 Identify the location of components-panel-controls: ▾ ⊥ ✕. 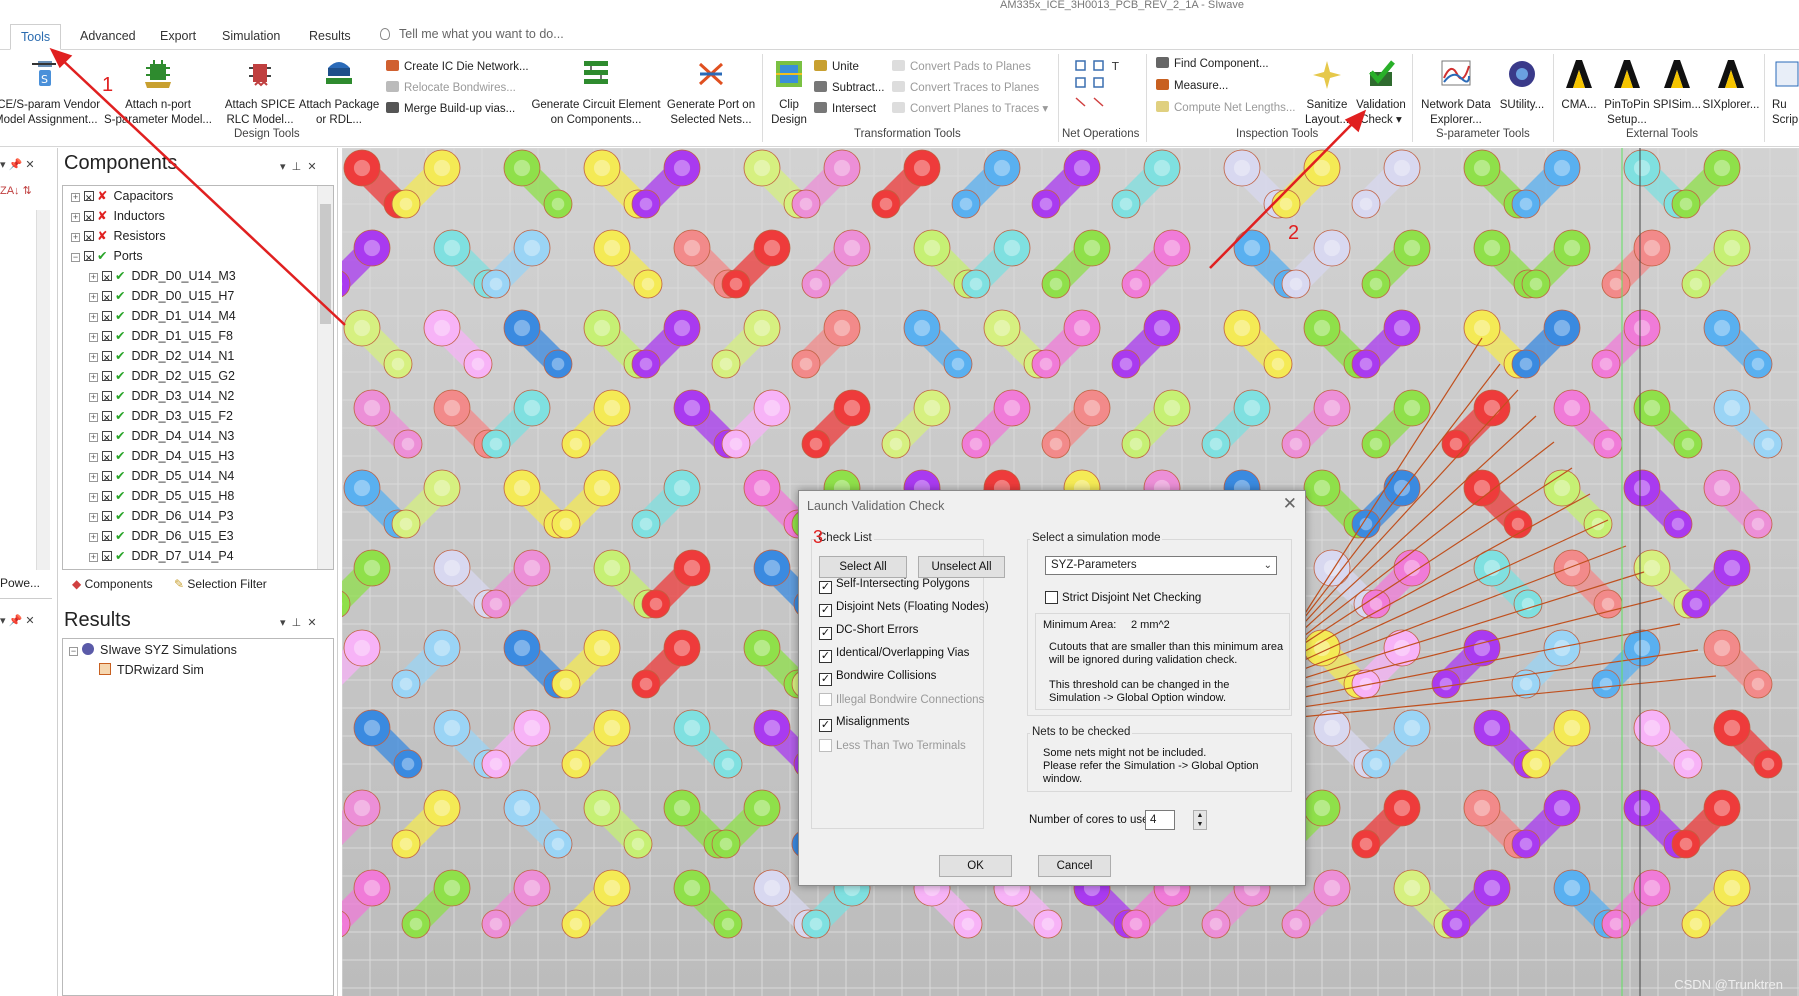
(298, 166).